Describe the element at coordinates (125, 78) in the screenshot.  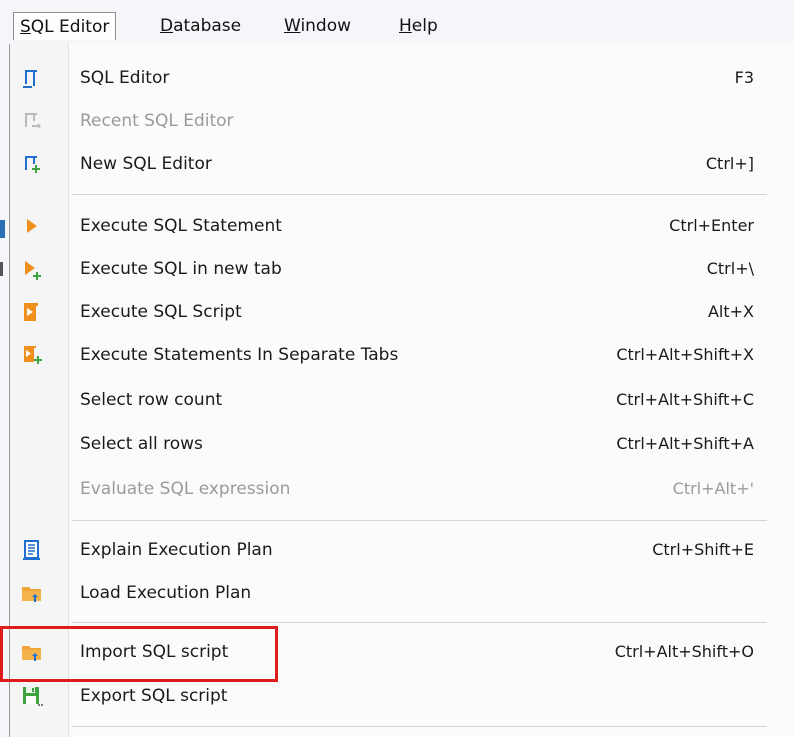
I see `menu-item-label: SQL Editor` at that location.